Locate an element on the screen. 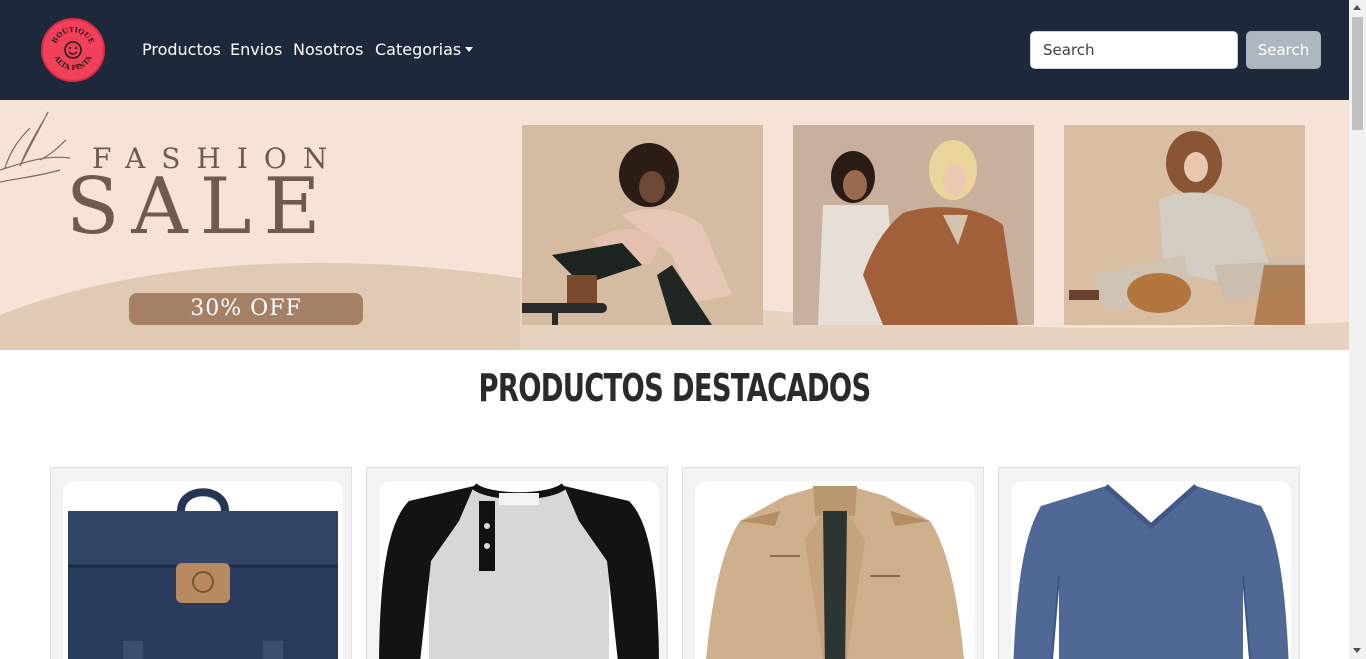 This screenshot has width=1366, height=659. svg-text: ALTA PINTA is located at coordinates (73, 62).